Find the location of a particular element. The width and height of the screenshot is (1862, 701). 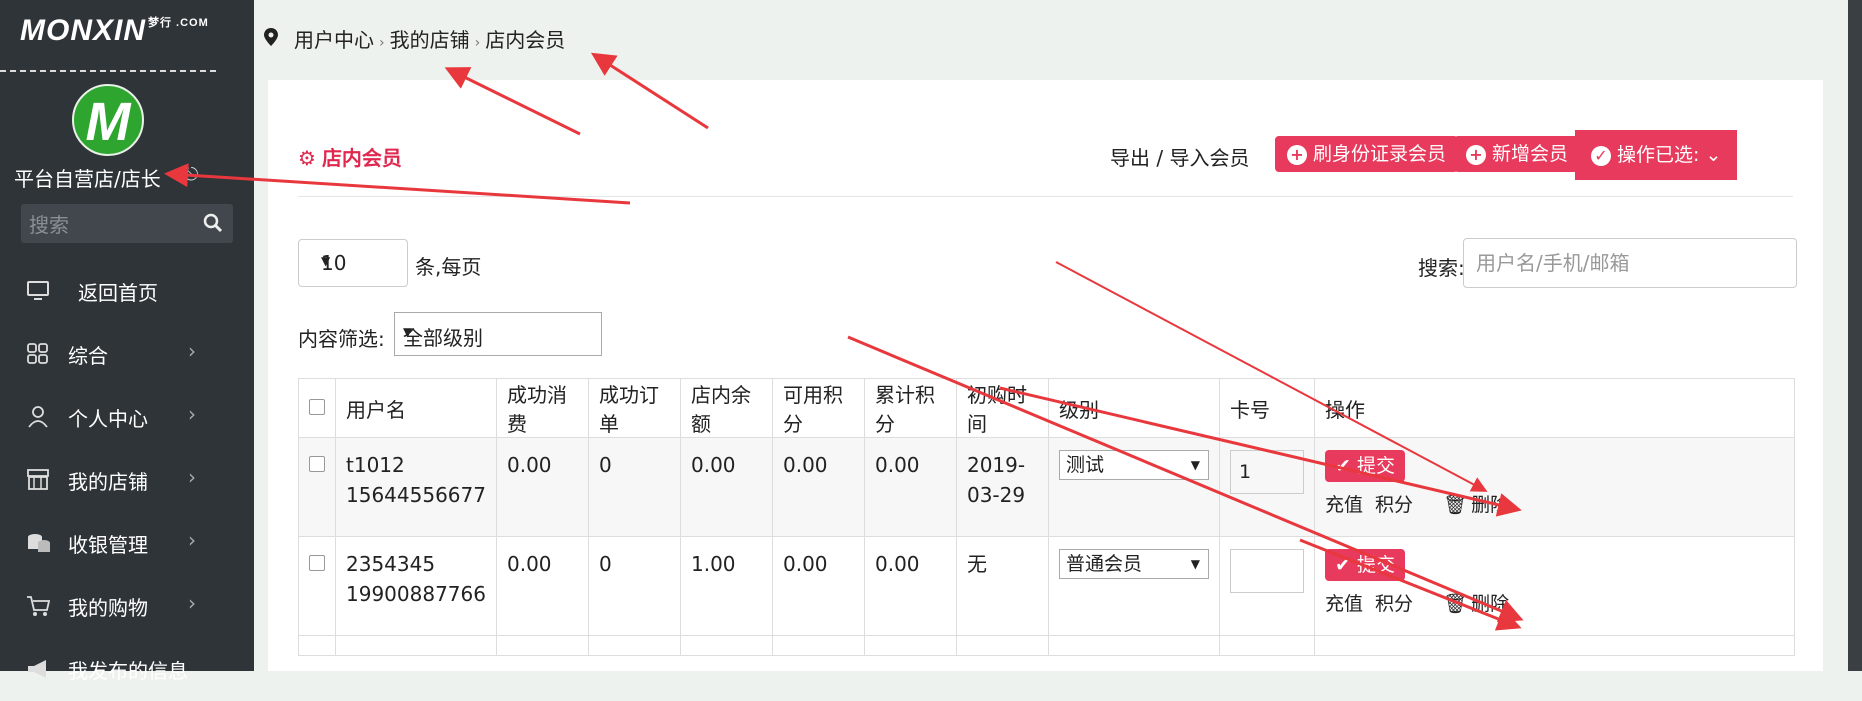

orders-cell: 0 is located at coordinates (634, 487).